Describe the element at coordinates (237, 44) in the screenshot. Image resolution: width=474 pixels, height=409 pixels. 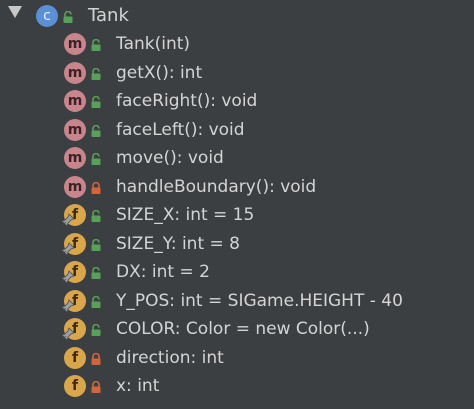
I see `tree-node-method: m Tank(int)` at that location.